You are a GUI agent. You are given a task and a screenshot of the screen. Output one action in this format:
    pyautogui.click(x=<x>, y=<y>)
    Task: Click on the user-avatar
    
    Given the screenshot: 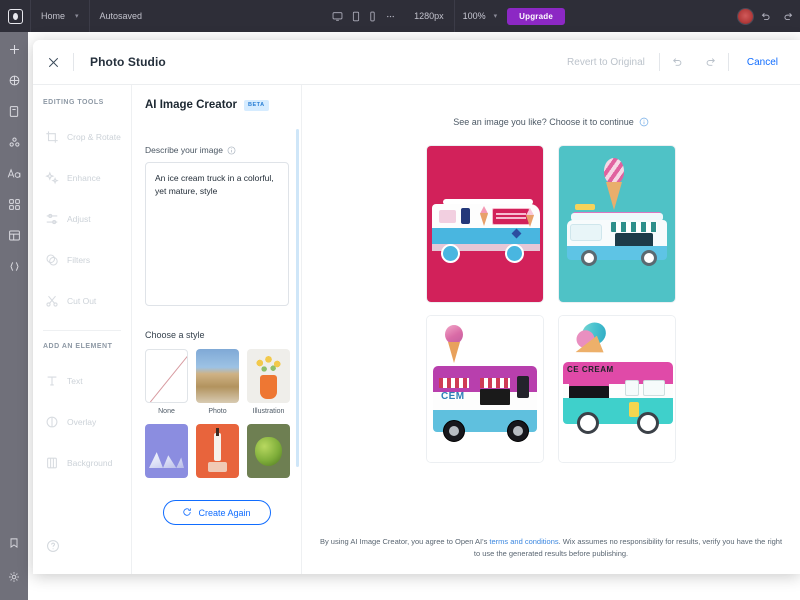 What is the action you would take?
    pyautogui.click(x=745, y=16)
    